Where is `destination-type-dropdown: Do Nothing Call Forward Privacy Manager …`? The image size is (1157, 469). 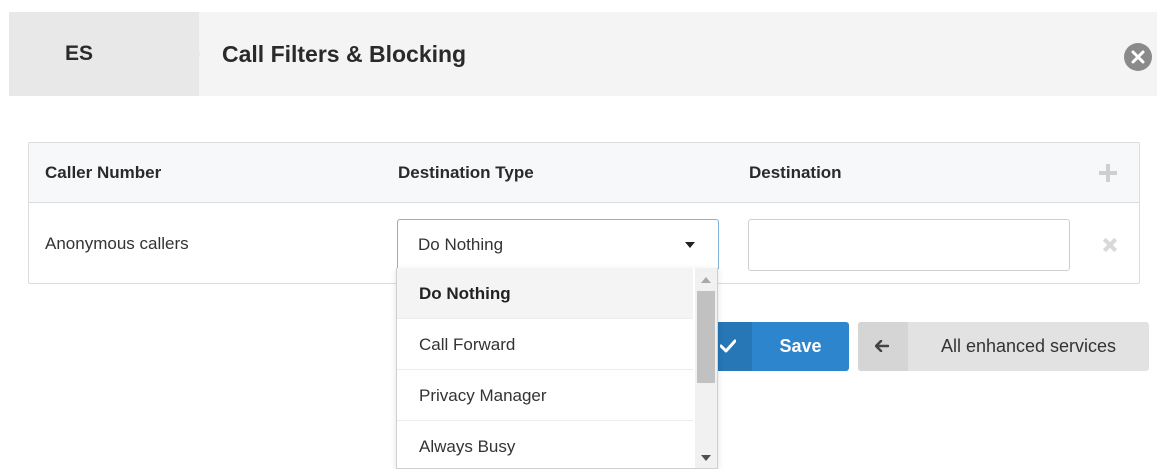 destination-type-dropdown: Do Nothing Call Forward Privacy Manager … is located at coordinates (557, 368).